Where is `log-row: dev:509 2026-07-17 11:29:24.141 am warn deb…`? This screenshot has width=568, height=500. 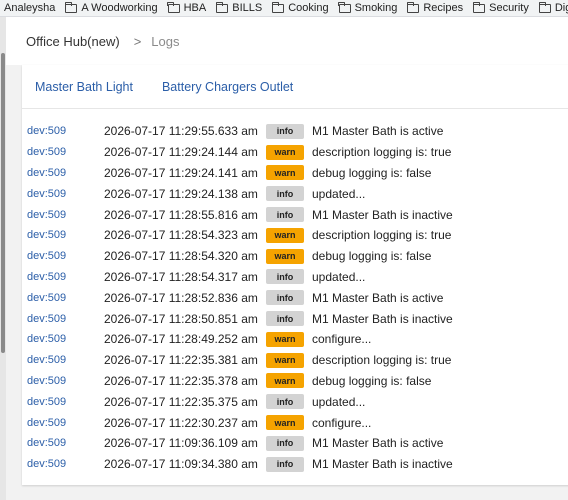 log-row: dev:509 2026-07-17 11:29:24.141 am warn deb… is located at coordinates (295, 173).